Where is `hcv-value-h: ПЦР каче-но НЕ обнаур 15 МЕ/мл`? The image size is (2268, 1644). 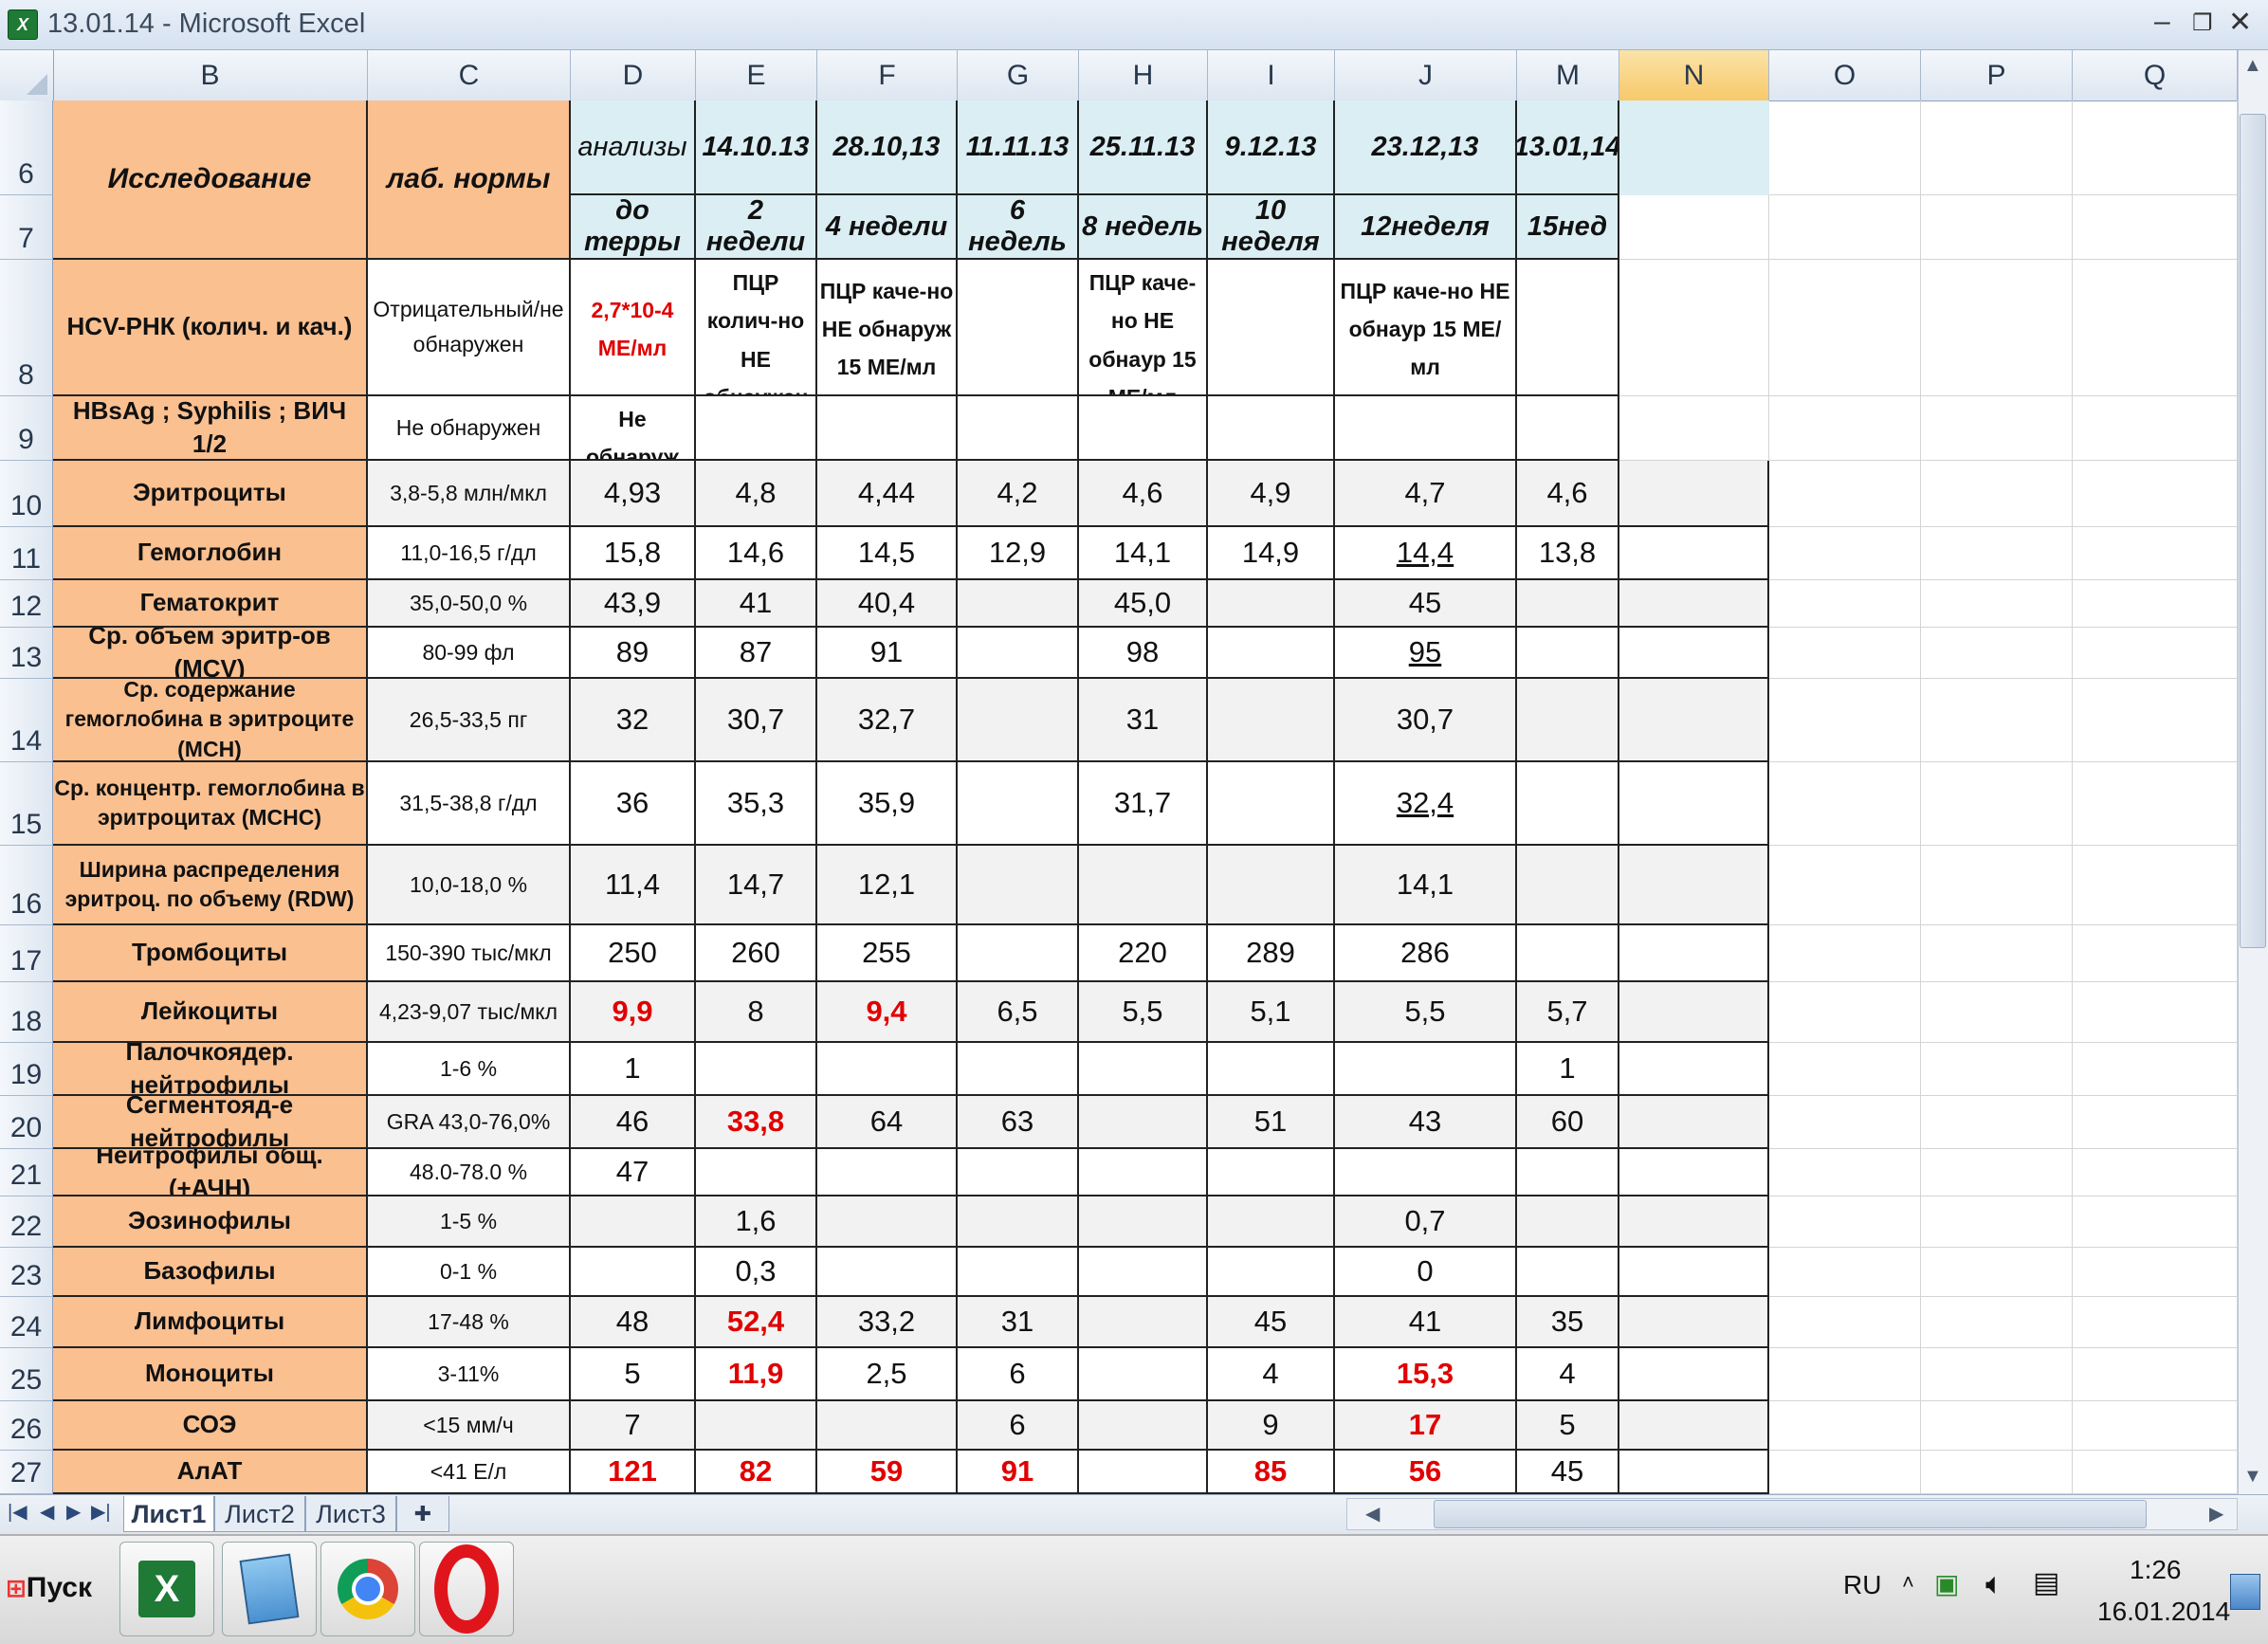 hcv-value-h: ПЦР каче-но НЕ обнаур 15 МЕ/мл is located at coordinates (1144, 328).